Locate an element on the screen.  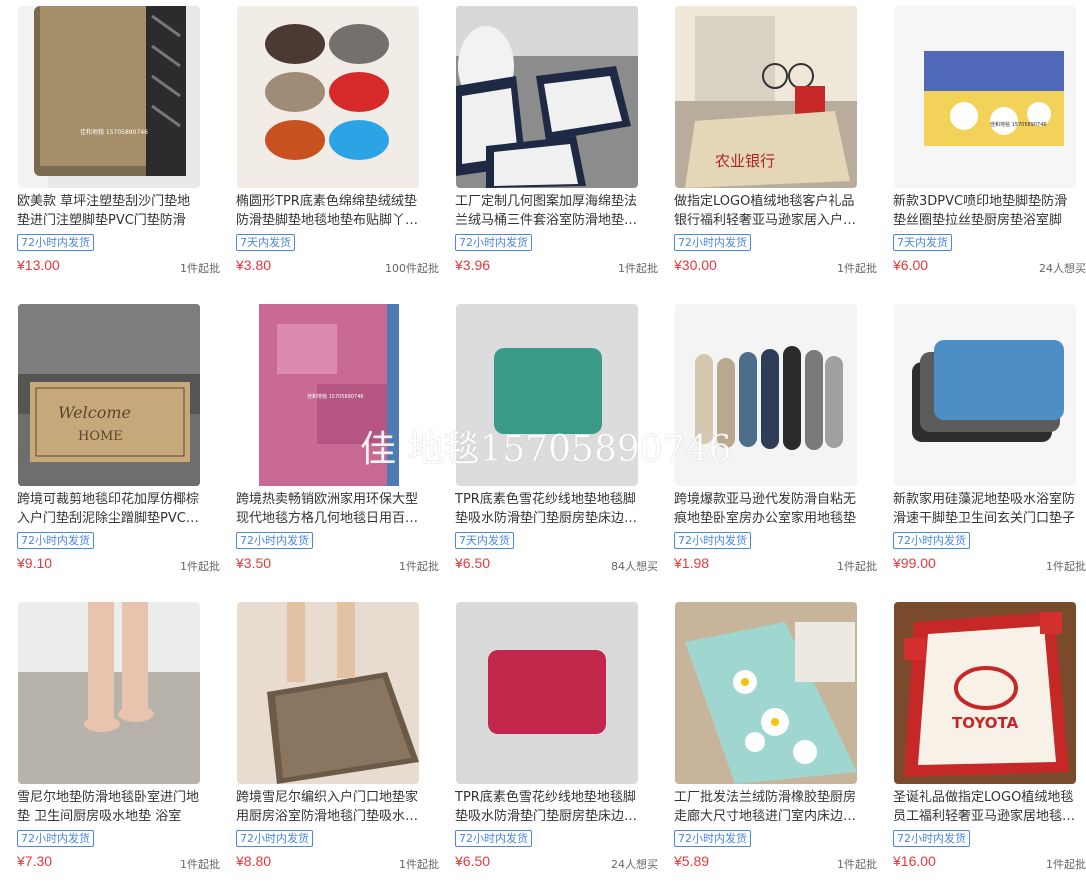
svg-text: HOME is located at coordinates (100, 436).